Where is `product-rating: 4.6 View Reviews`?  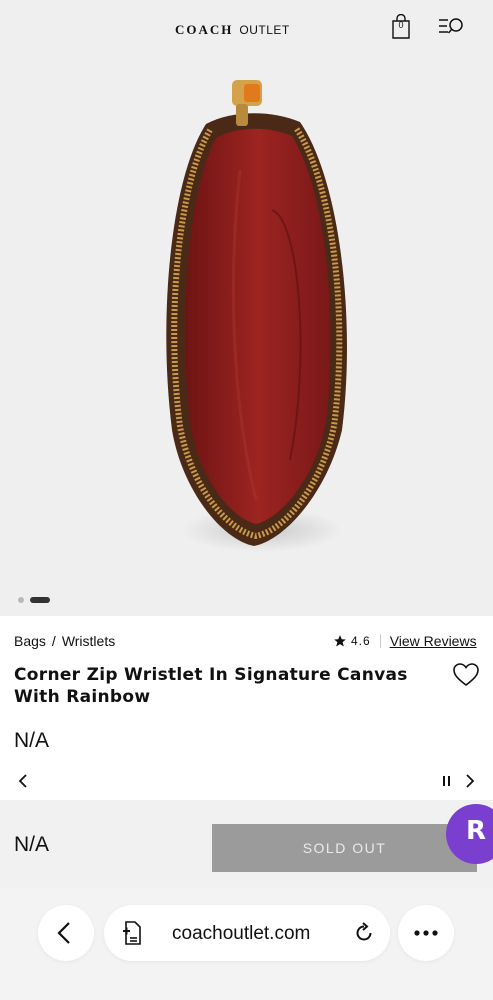
product-rating: 4.6 View Reviews is located at coordinates (405, 641).